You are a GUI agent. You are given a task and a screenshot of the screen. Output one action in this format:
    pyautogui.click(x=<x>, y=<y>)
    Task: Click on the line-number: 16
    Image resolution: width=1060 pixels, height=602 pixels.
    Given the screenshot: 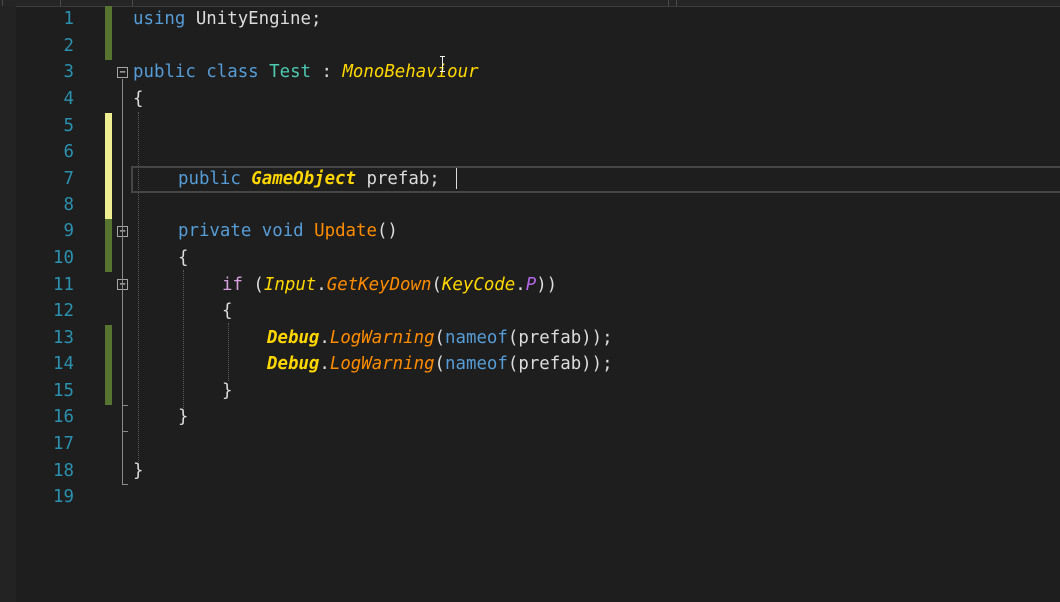 What is the action you would take?
    pyautogui.click(x=63, y=417)
    